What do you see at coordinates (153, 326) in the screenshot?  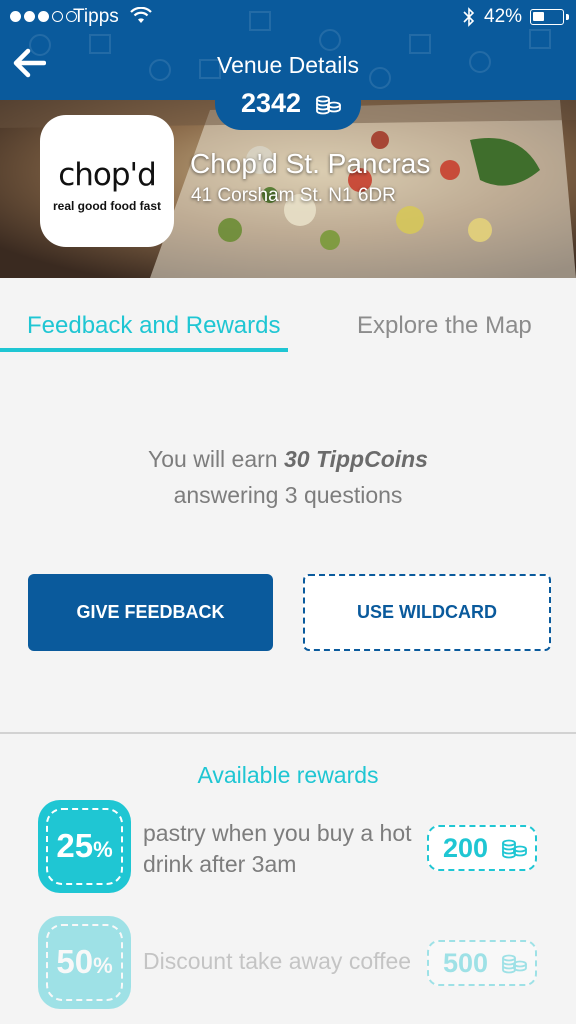 I see `tab-feedback-and-rewards: Feedback and Rewards` at bounding box center [153, 326].